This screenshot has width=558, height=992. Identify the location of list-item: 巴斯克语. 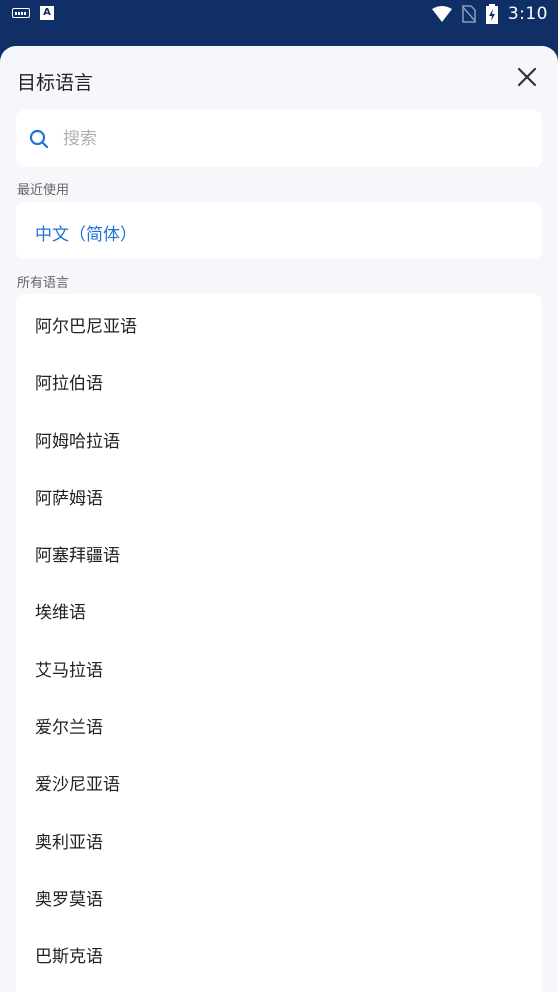
(279, 952).